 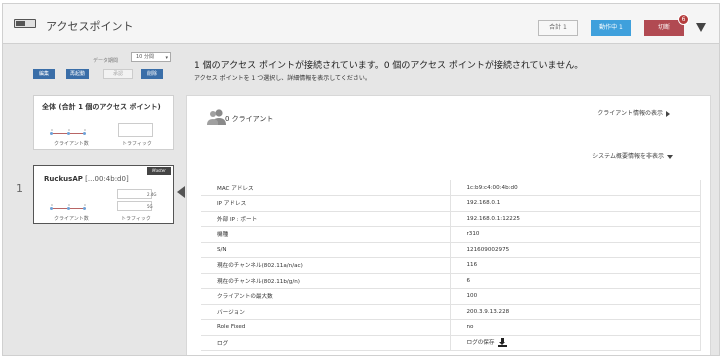 I want to click on table-row: バージョン 200.3.9.13.228, so click(x=451, y=311).